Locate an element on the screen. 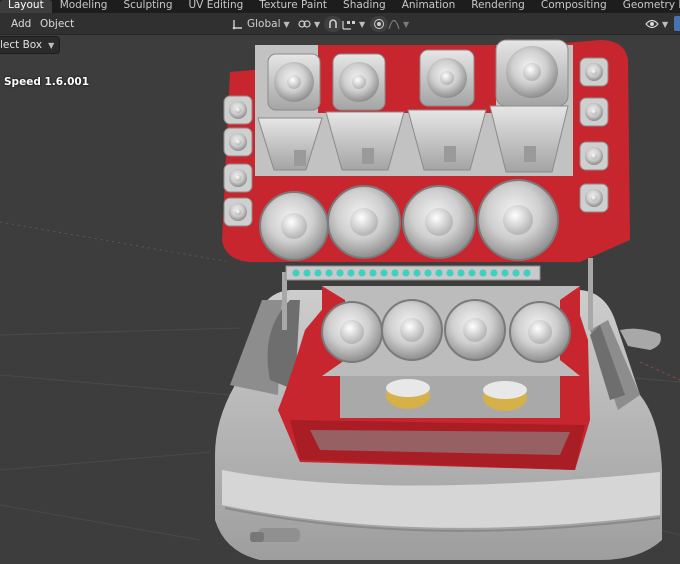 The height and width of the screenshot is (564, 680). snap-toggle is located at coordinates (333, 24).